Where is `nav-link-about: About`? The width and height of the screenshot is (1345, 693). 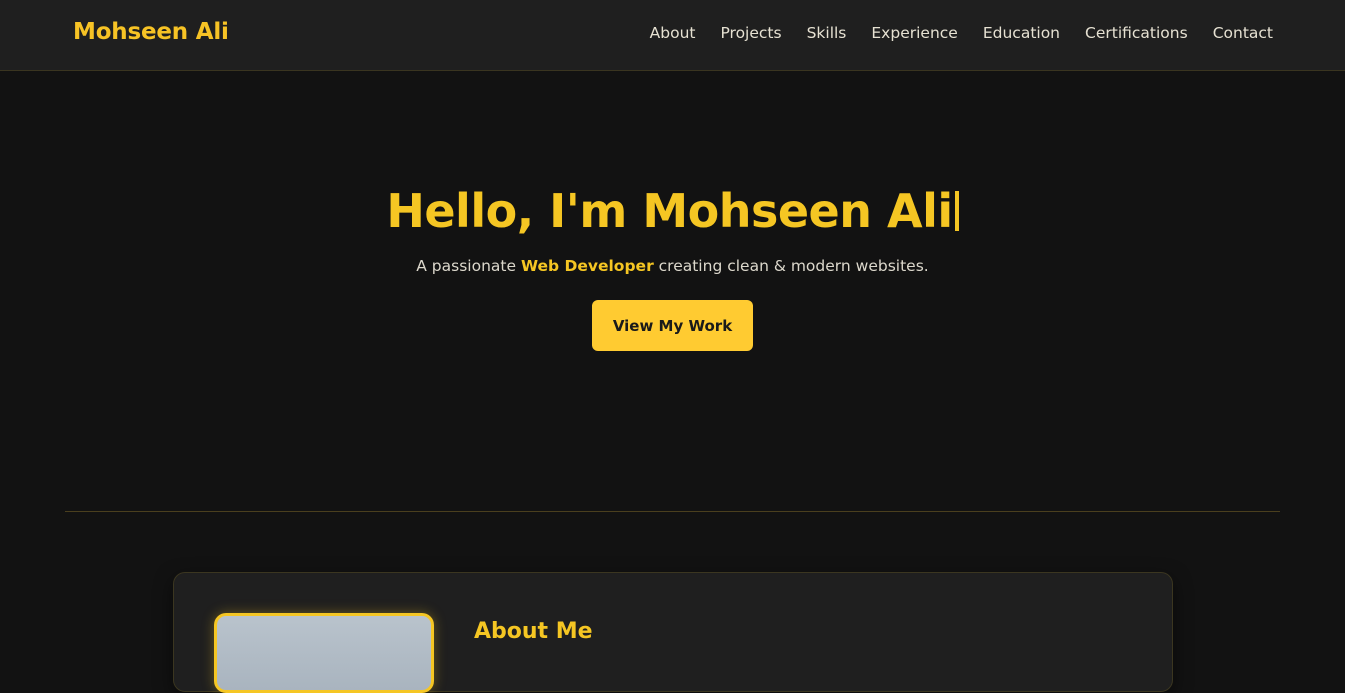 nav-link-about: About is located at coordinates (673, 33).